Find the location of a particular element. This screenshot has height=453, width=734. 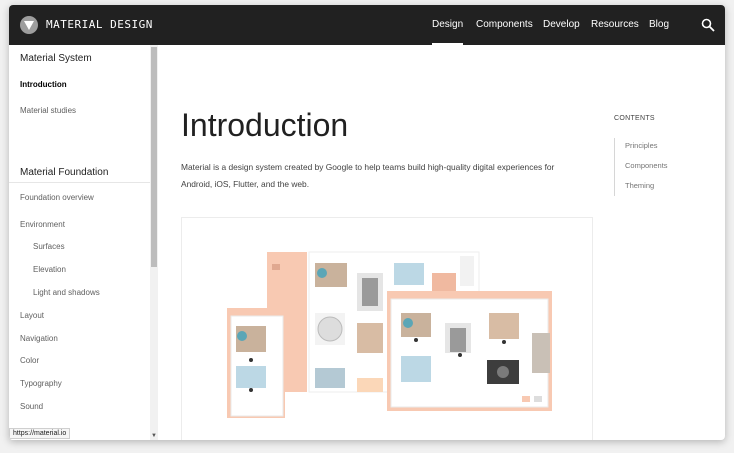

nav-components: Components is located at coordinates (504, 25).